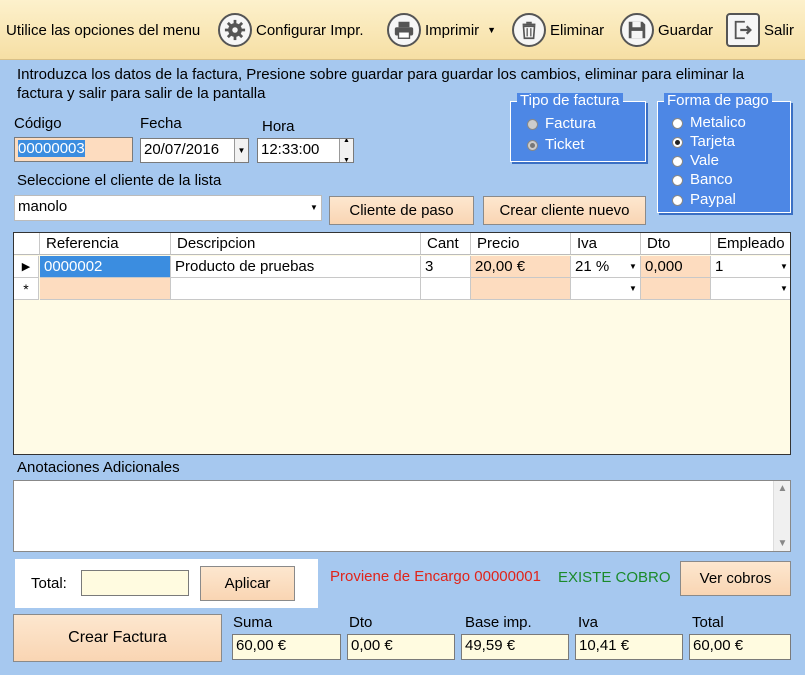  Describe the element at coordinates (565, 144) in the screenshot. I see `ticket-option-label: Ticket` at that location.